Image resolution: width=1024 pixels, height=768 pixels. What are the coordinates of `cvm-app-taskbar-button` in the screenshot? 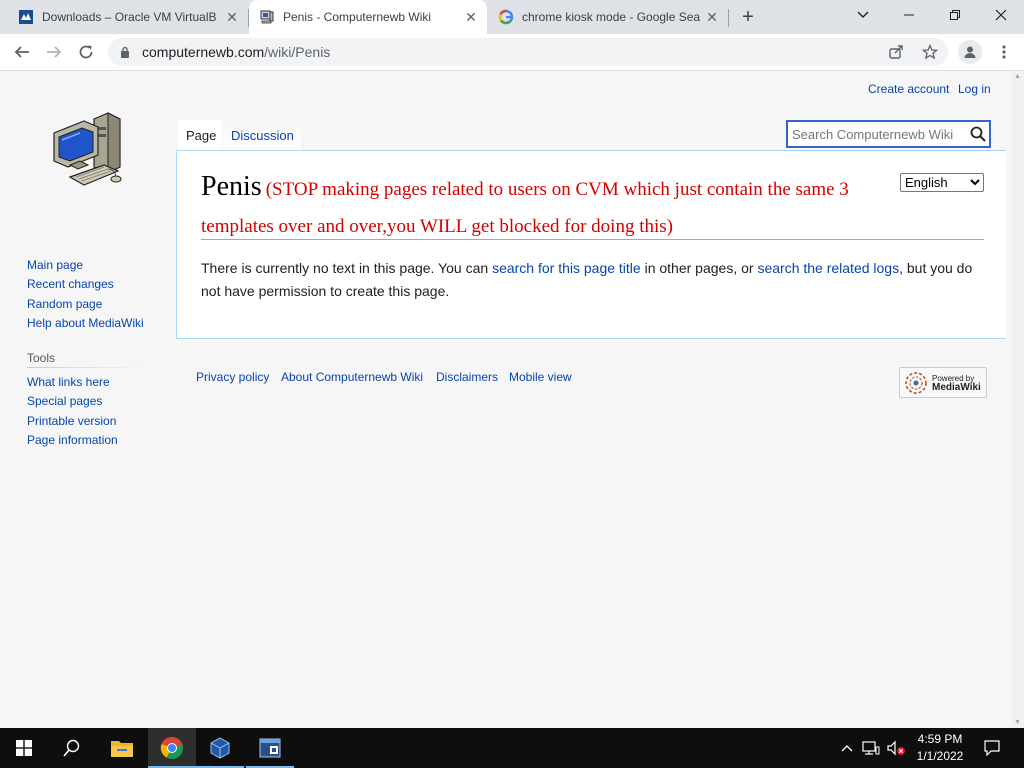 It's located at (270, 748).